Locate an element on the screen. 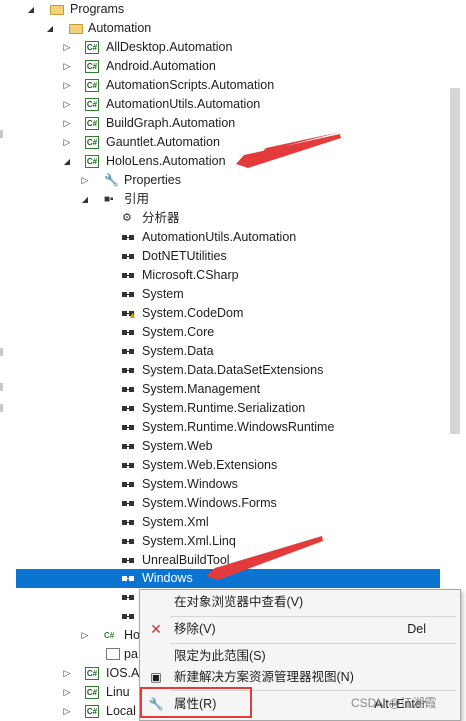 The width and height of the screenshot is (466, 721). menu-item-shortcut: Del is located at coordinates (416, 629).